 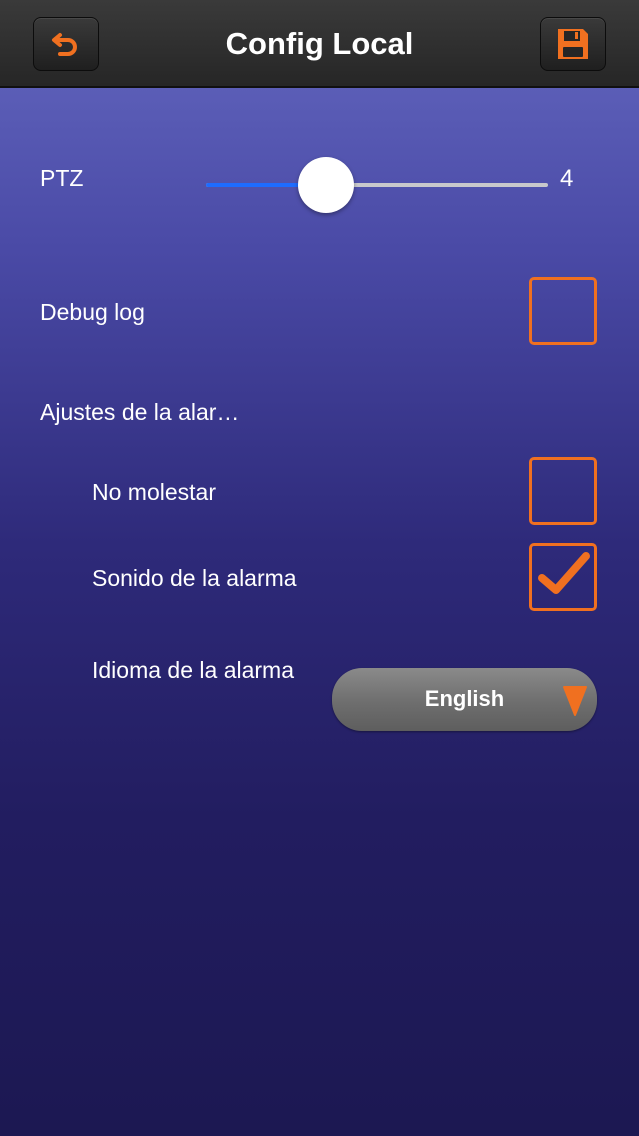 I want to click on ptz-label: PTZ, so click(x=62, y=178).